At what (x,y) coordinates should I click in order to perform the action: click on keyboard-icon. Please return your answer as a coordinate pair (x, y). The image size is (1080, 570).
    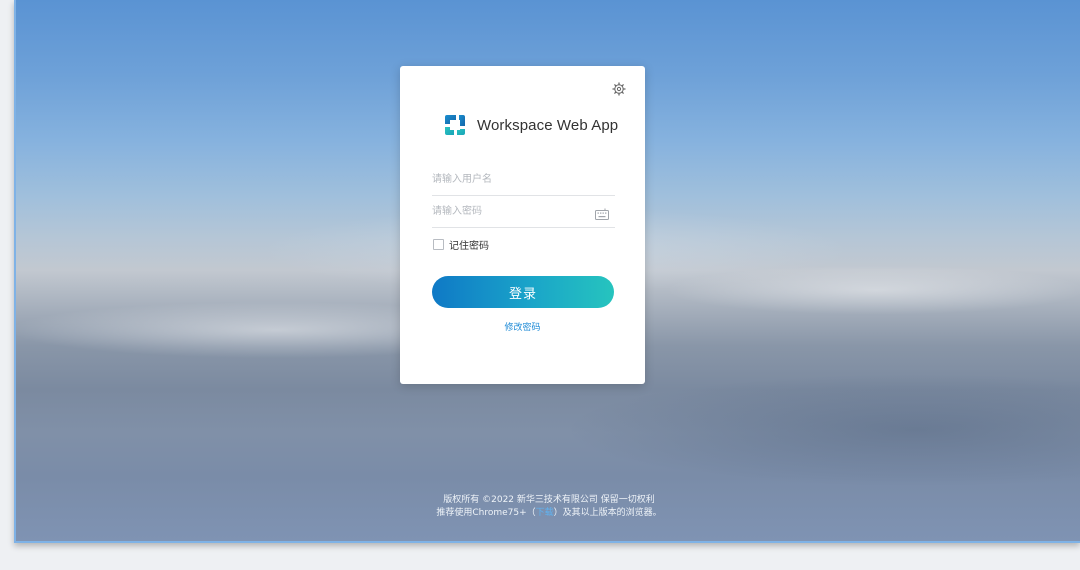
    Looking at the image, I should click on (602, 214).